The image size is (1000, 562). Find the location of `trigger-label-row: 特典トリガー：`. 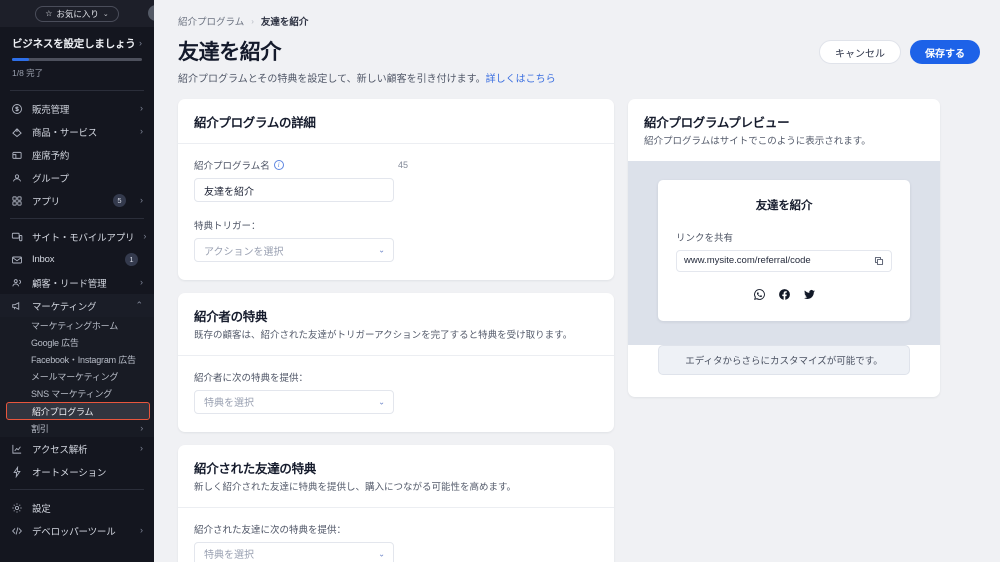

trigger-label-row: 特典トリガー： is located at coordinates (396, 225).